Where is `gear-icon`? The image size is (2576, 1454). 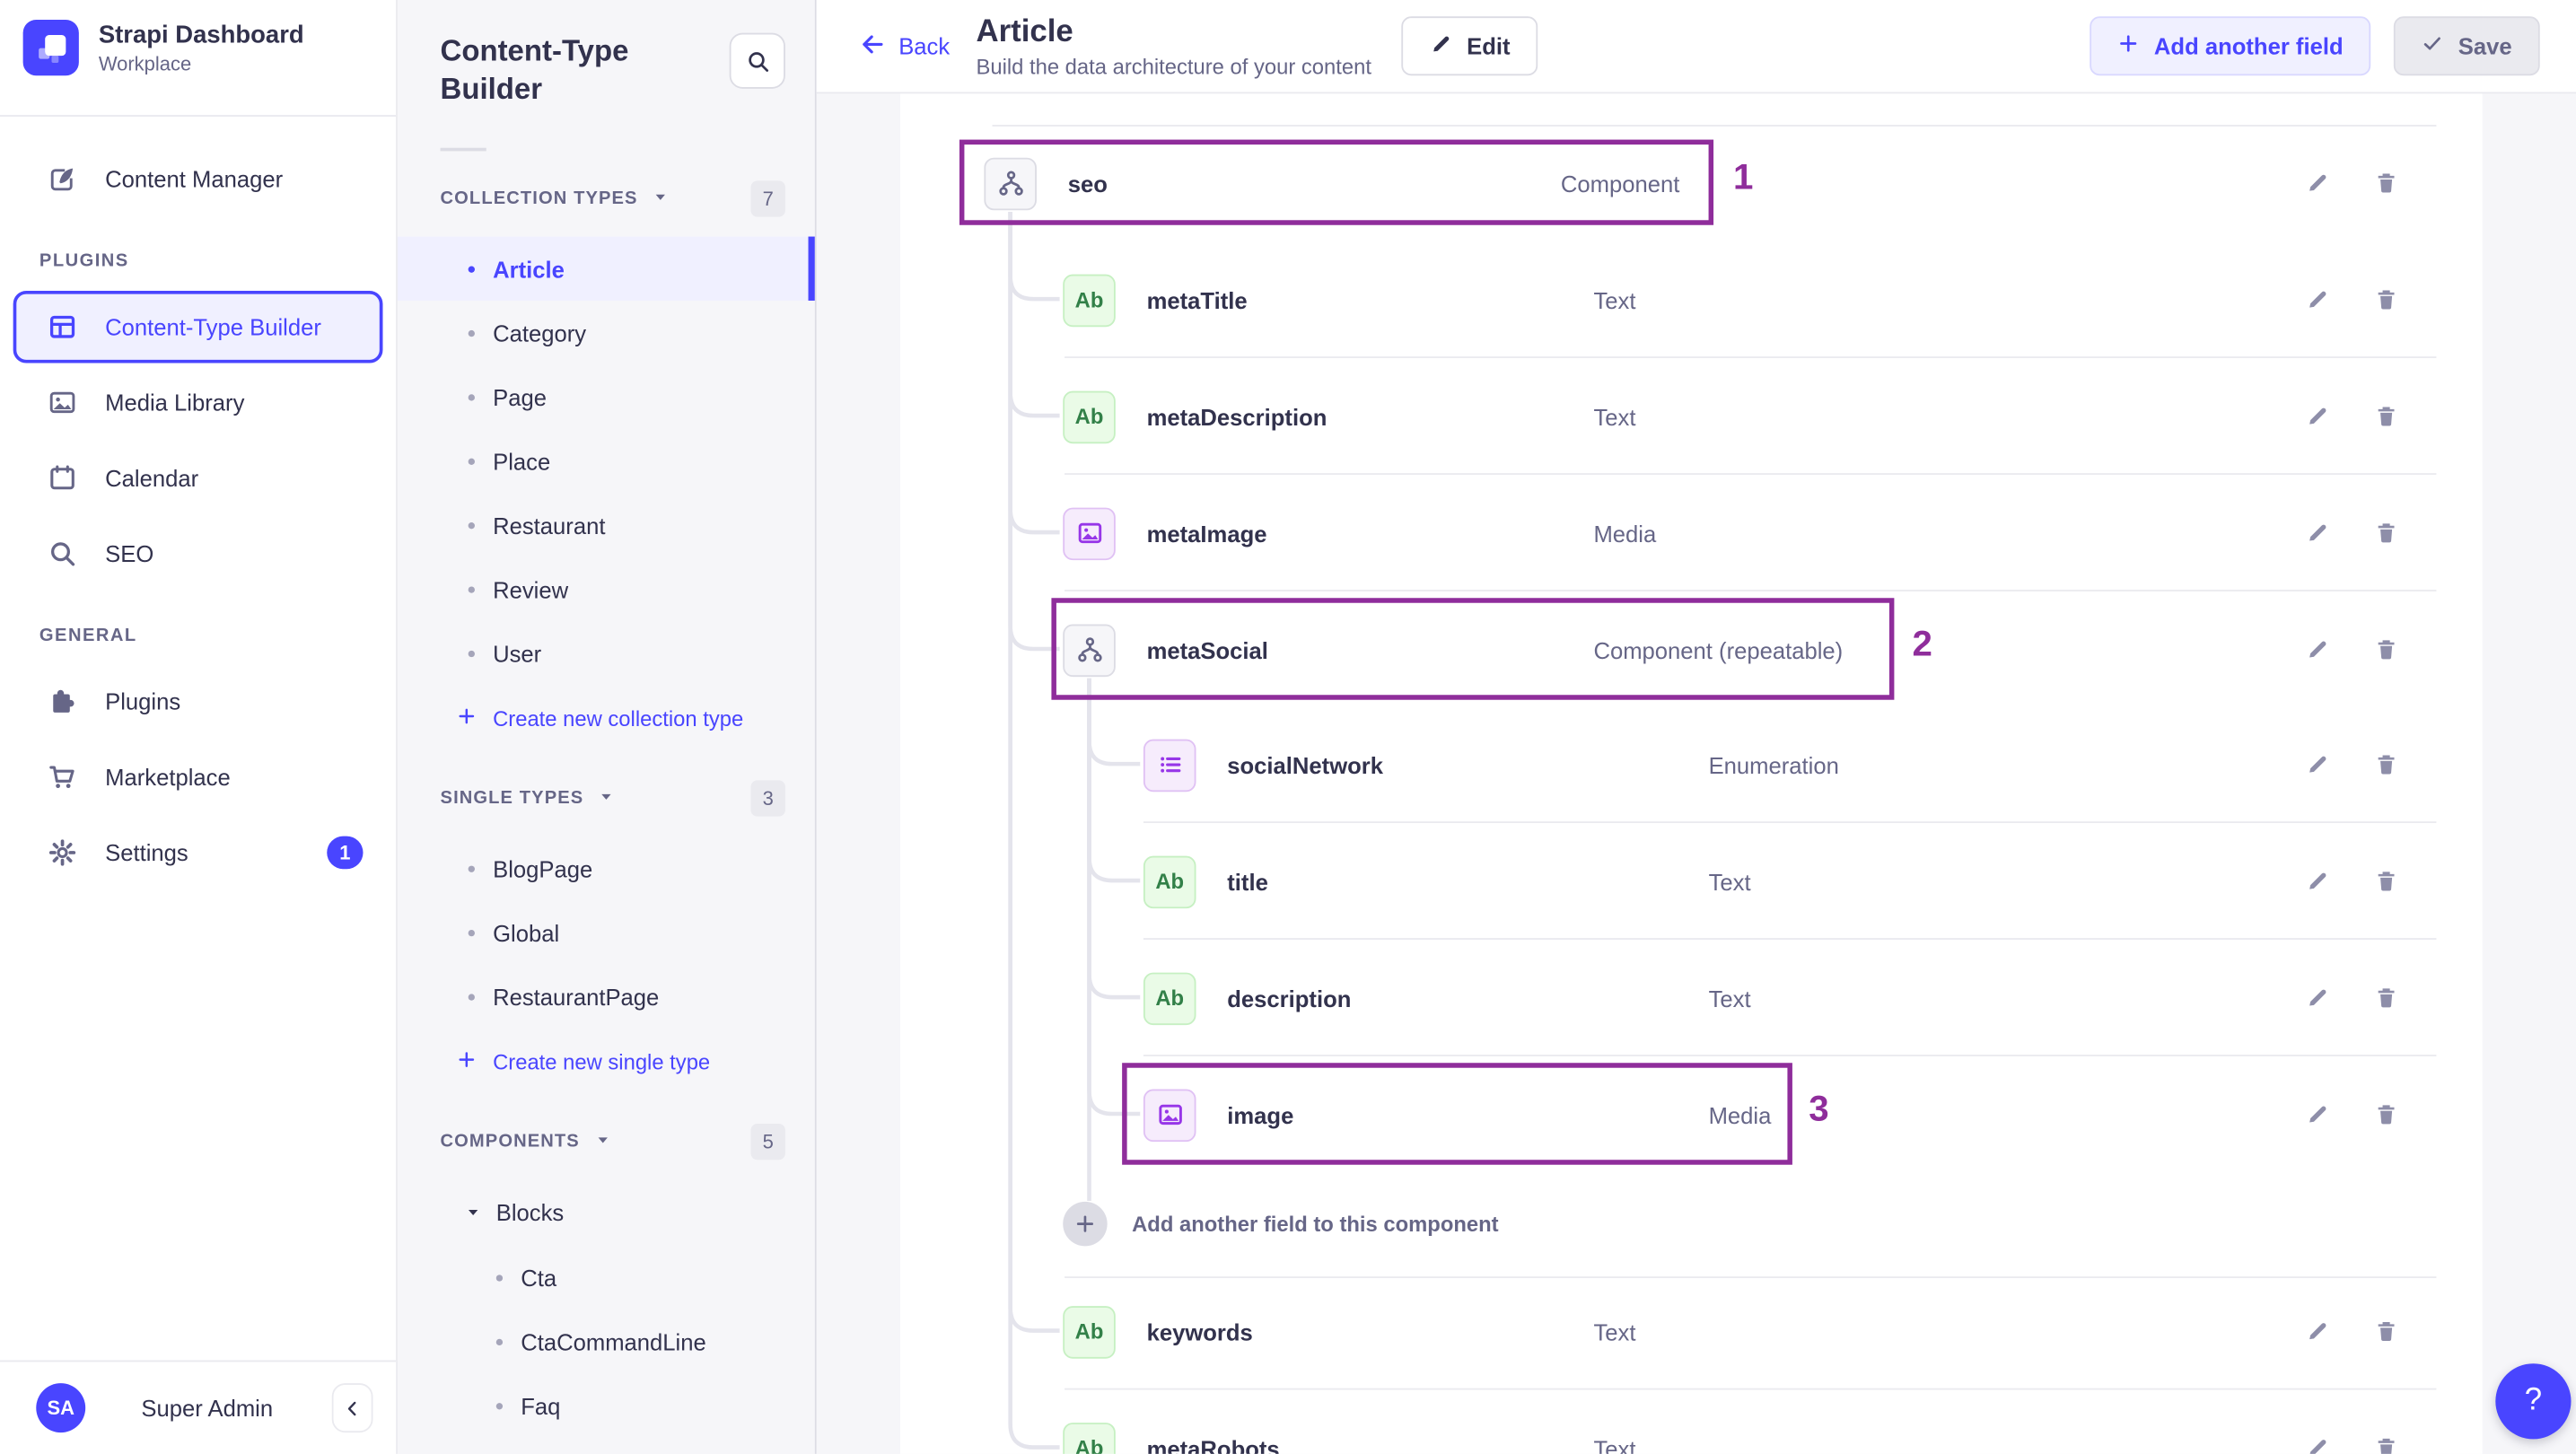
gear-icon is located at coordinates (63, 853).